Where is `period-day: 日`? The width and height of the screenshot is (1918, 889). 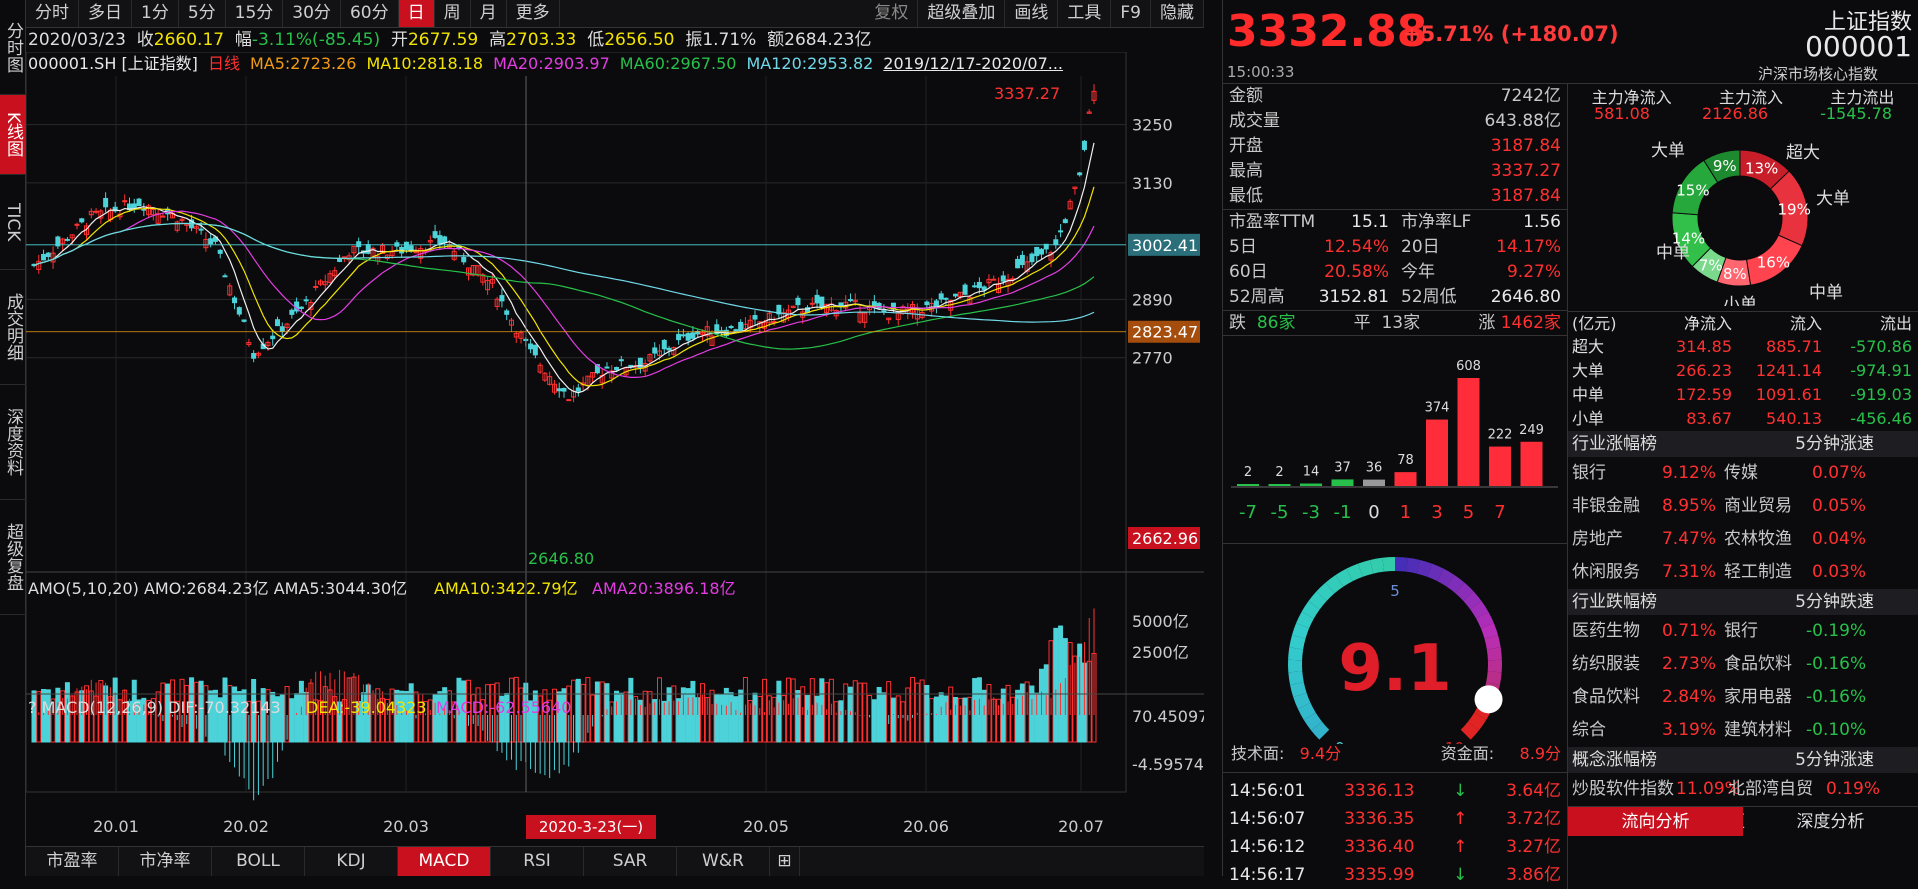
period-day: 日 is located at coordinates (417, 13).